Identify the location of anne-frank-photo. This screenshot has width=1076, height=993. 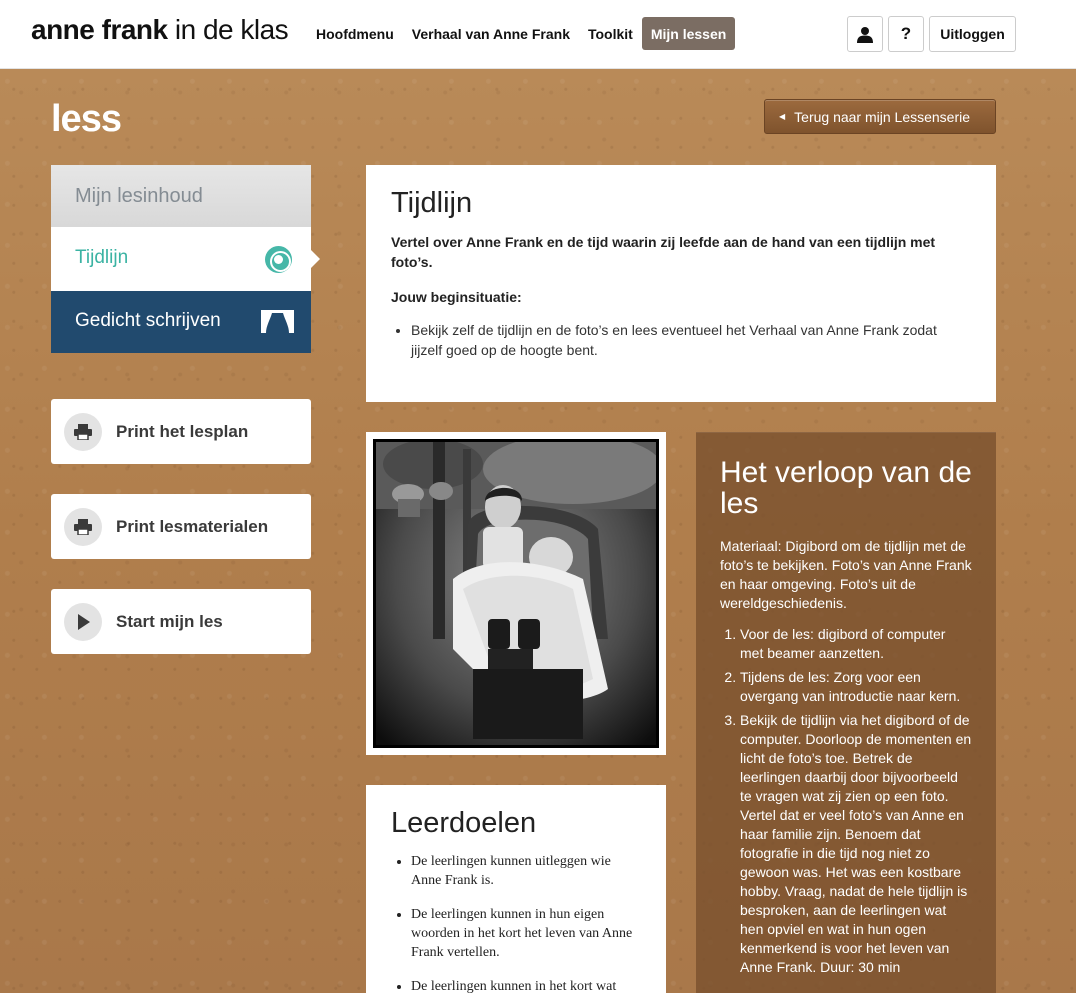
(516, 593).